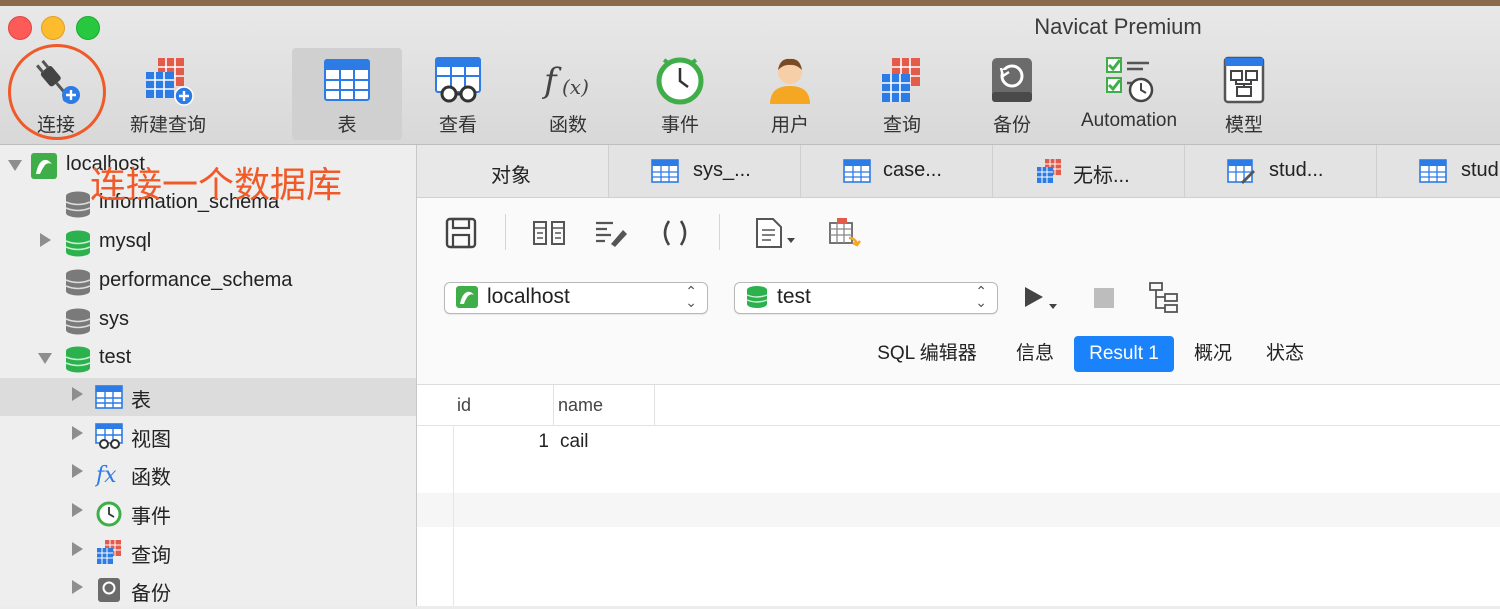 This screenshot has height=609, width=1500. I want to click on cell-id: 1, so click(501, 442).